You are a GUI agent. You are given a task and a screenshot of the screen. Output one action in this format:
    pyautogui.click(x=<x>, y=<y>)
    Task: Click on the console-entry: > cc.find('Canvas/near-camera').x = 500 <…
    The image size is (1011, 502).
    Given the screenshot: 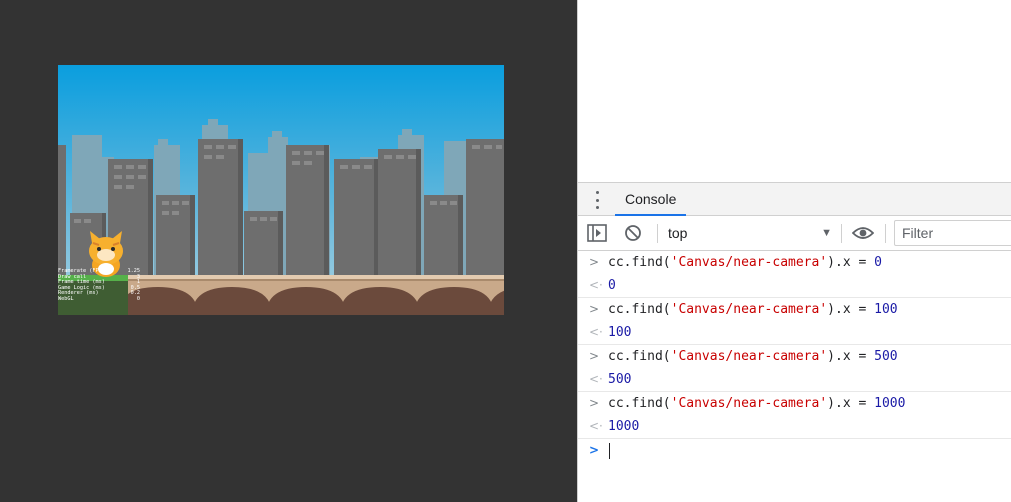 What is the action you would take?
    pyautogui.click(x=794, y=368)
    